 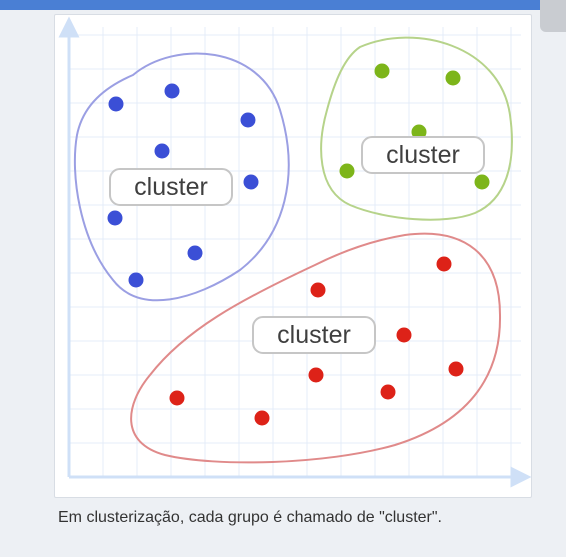 I want to click on cluster-label-red: cluster, so click(x=314, y=335).